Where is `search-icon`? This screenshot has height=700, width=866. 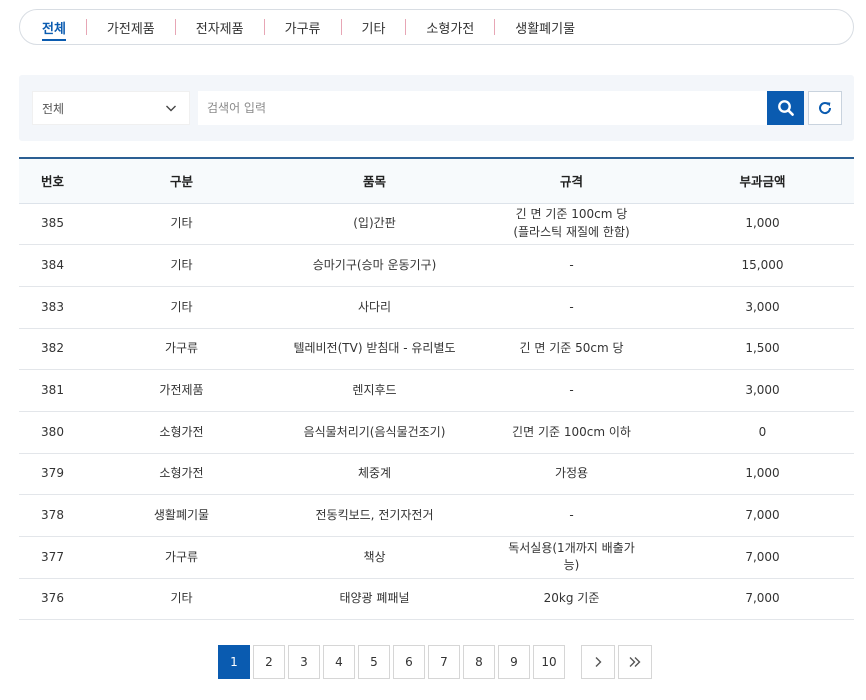 search-icon is located at coordinates (785, 108).